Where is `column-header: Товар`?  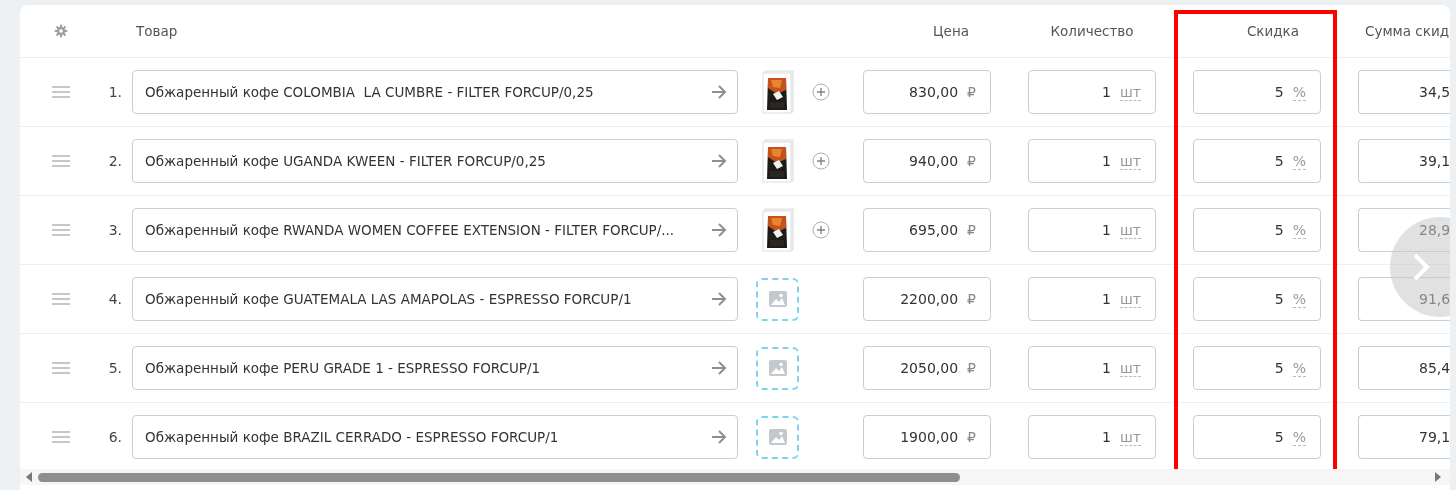 column-header: Товар is located at coordinates (157, 31).